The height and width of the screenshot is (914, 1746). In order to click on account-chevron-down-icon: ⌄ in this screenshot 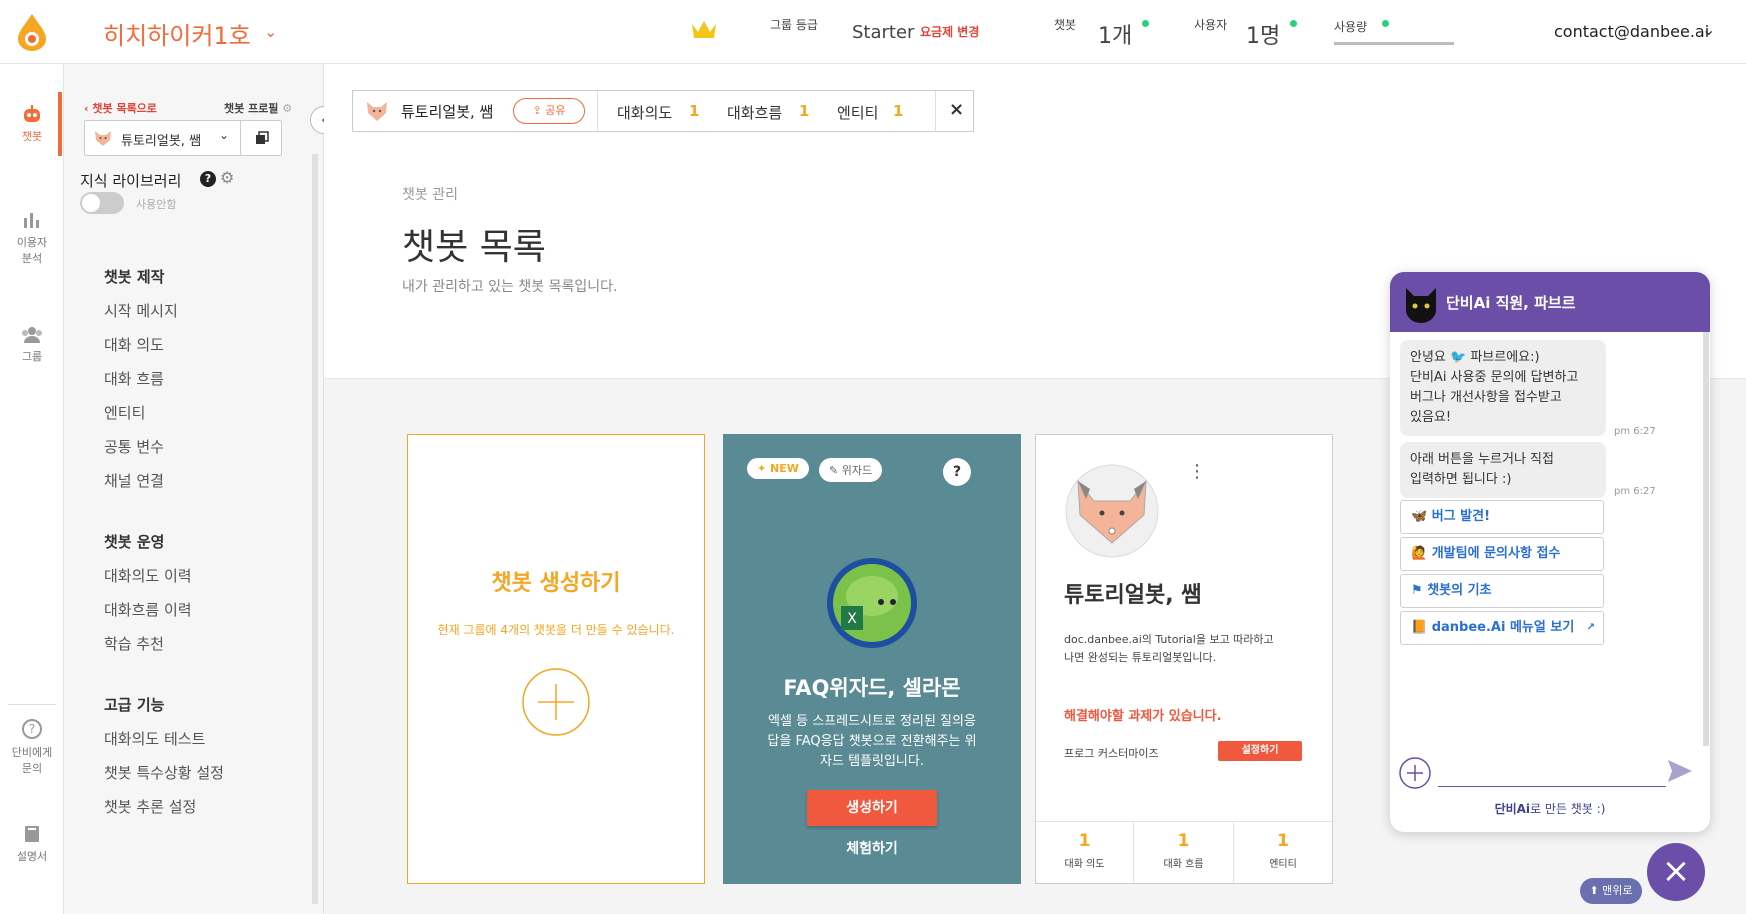, I will do `click(1708, 29)`.